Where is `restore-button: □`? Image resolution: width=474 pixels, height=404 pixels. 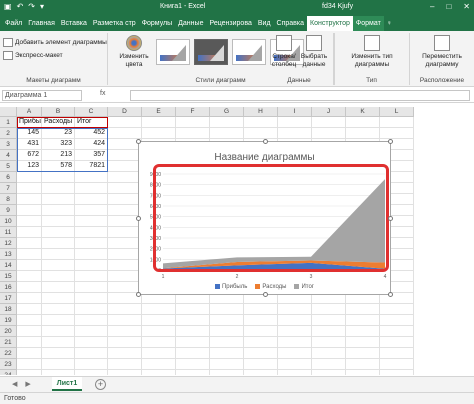
restore-button: □ is located at coordinates (448, 6).